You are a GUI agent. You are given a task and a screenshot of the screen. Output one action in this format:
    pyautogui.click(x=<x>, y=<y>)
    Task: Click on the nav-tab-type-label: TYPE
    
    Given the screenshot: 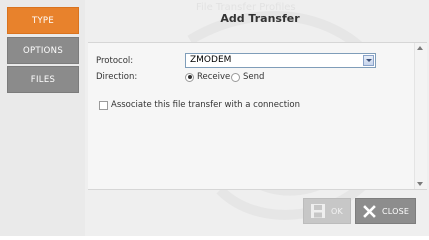 What is the action you would take?
    pyautogui.click(x=43, y=20)
    